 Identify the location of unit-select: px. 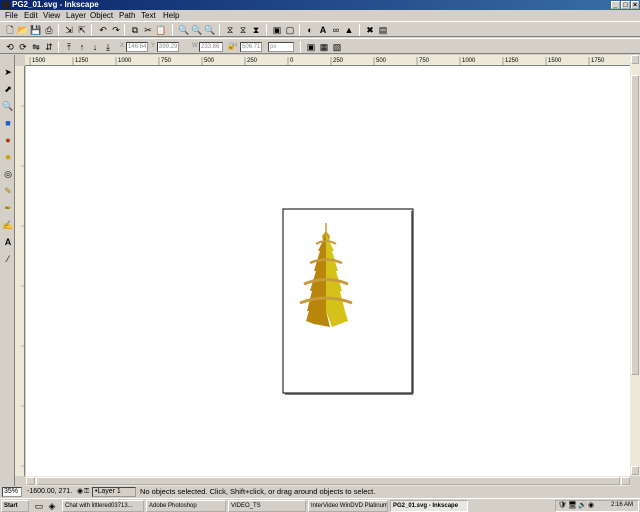
(281, 47).